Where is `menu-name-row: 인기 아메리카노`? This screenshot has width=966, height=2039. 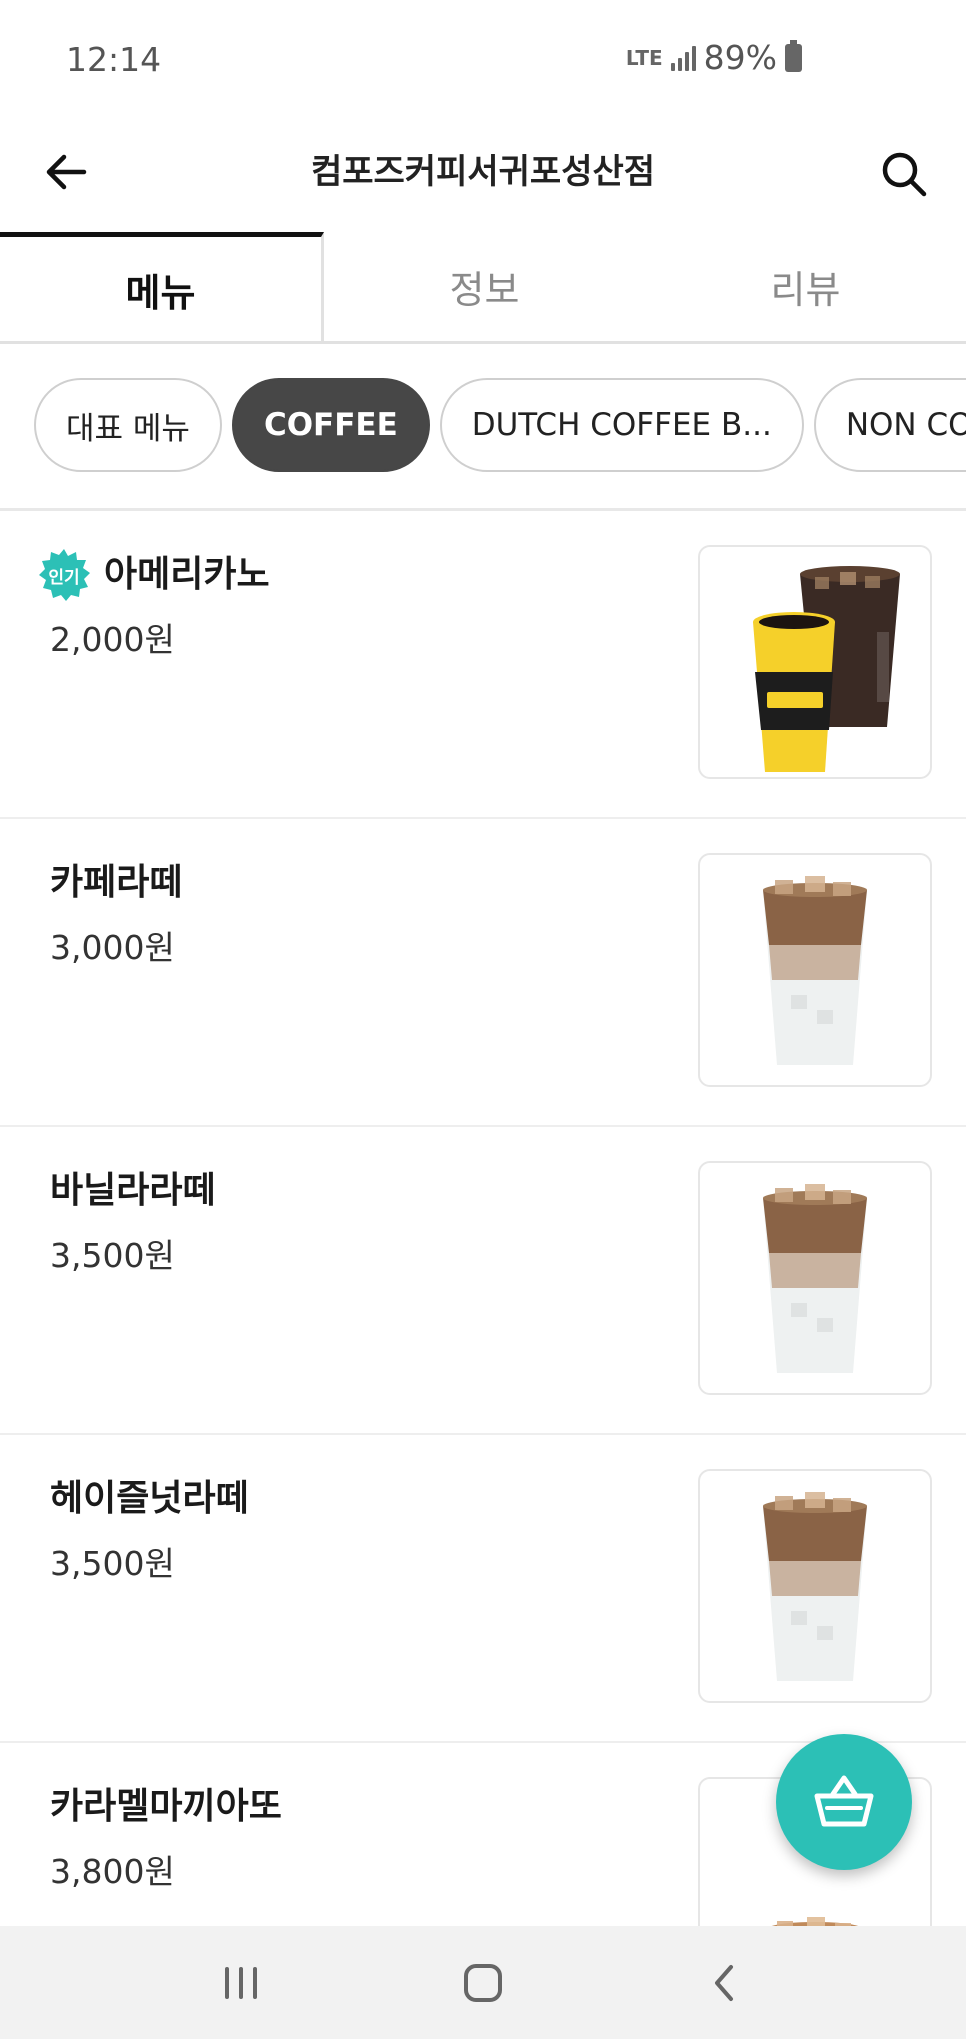 menu-name-row: 인기 아메리카노 is located at coordinates (153, 575).